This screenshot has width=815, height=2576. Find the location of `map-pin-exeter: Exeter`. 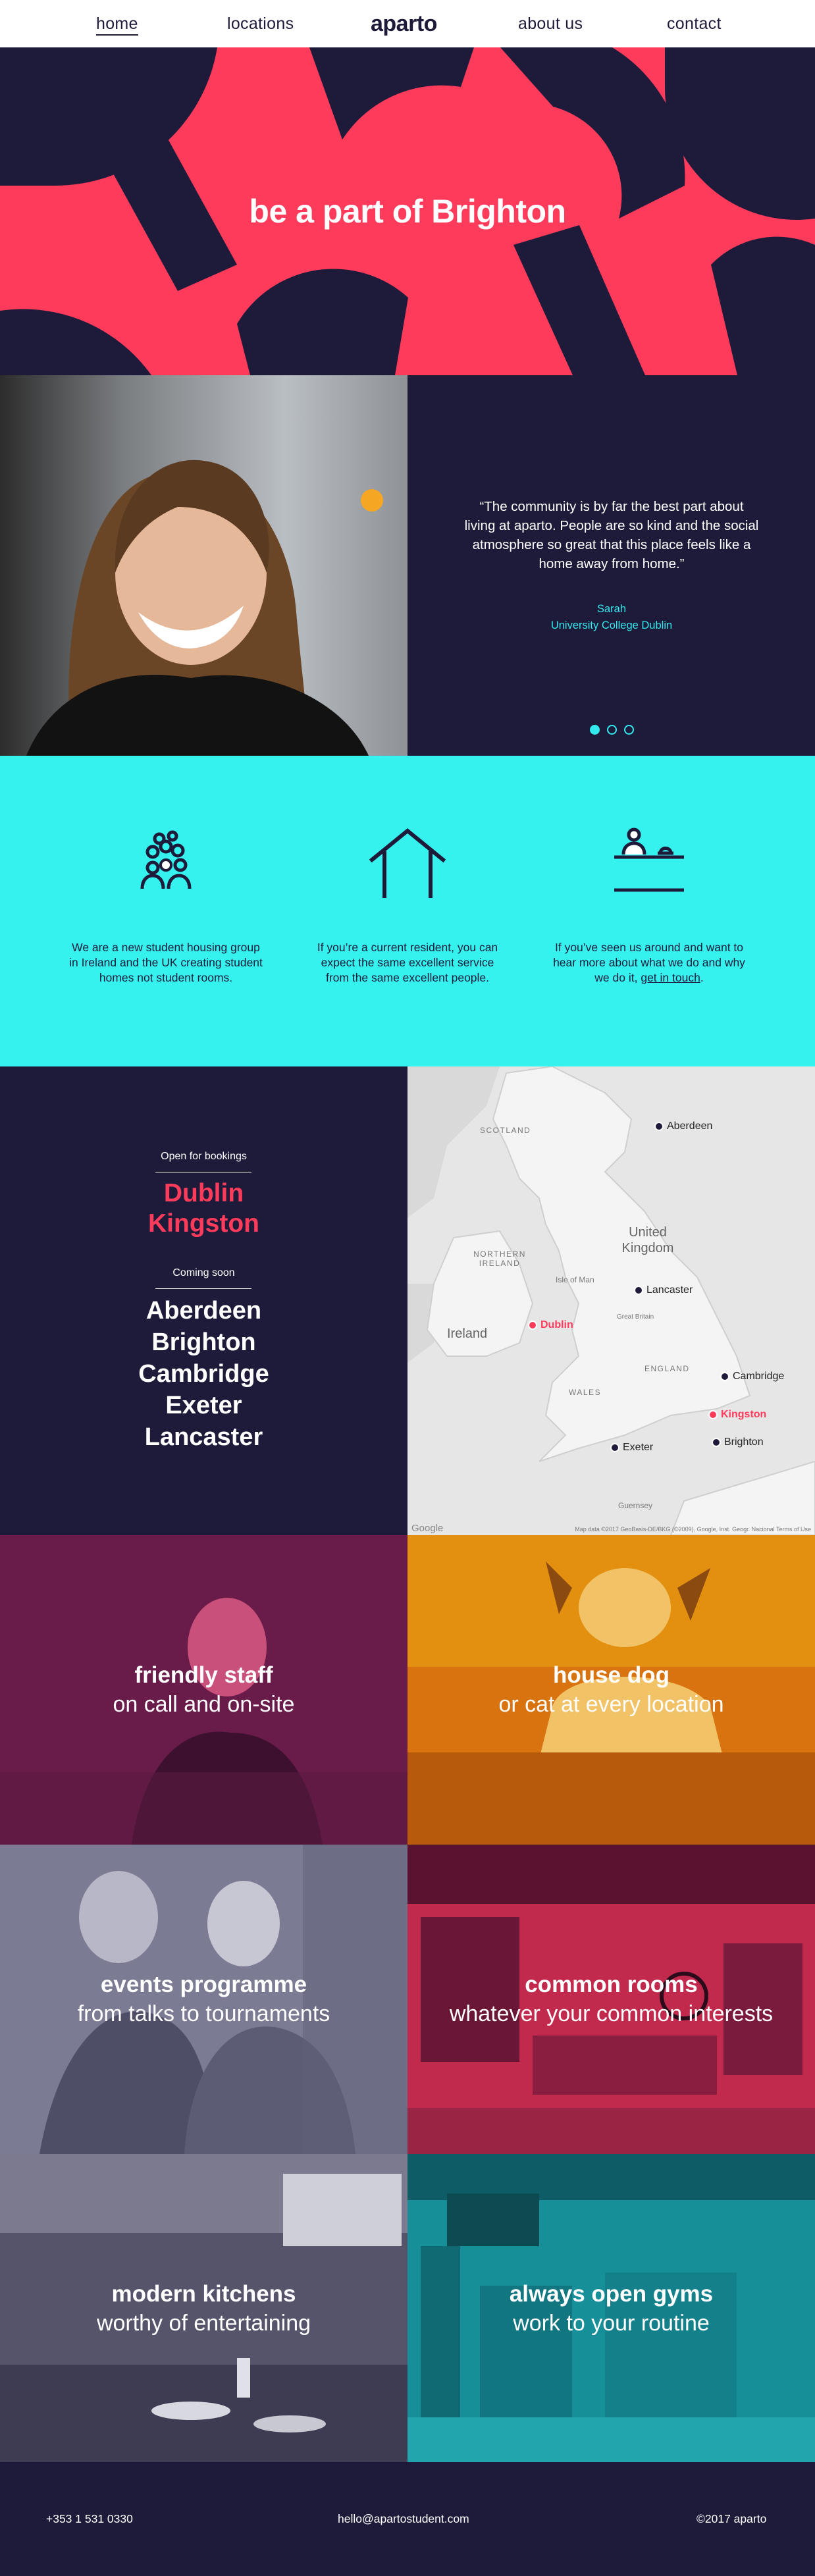

map-pin-exeter: Exeter is located at coordinates (631, 1448).